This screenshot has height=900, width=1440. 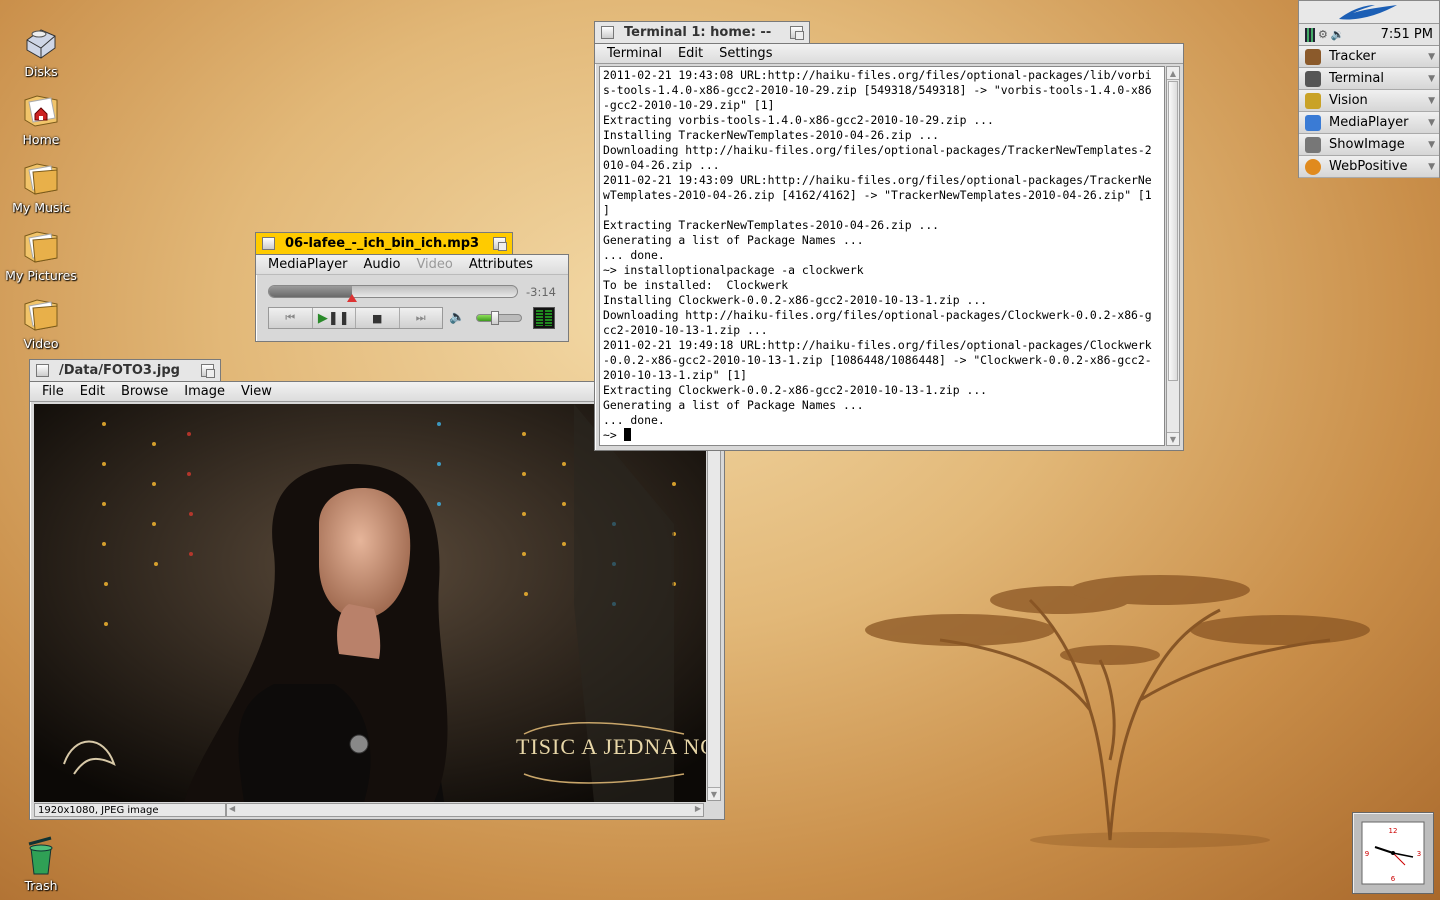 I want to click on deskbar-app-tracker: Tracker ▼, so click(x=1369, y=57).